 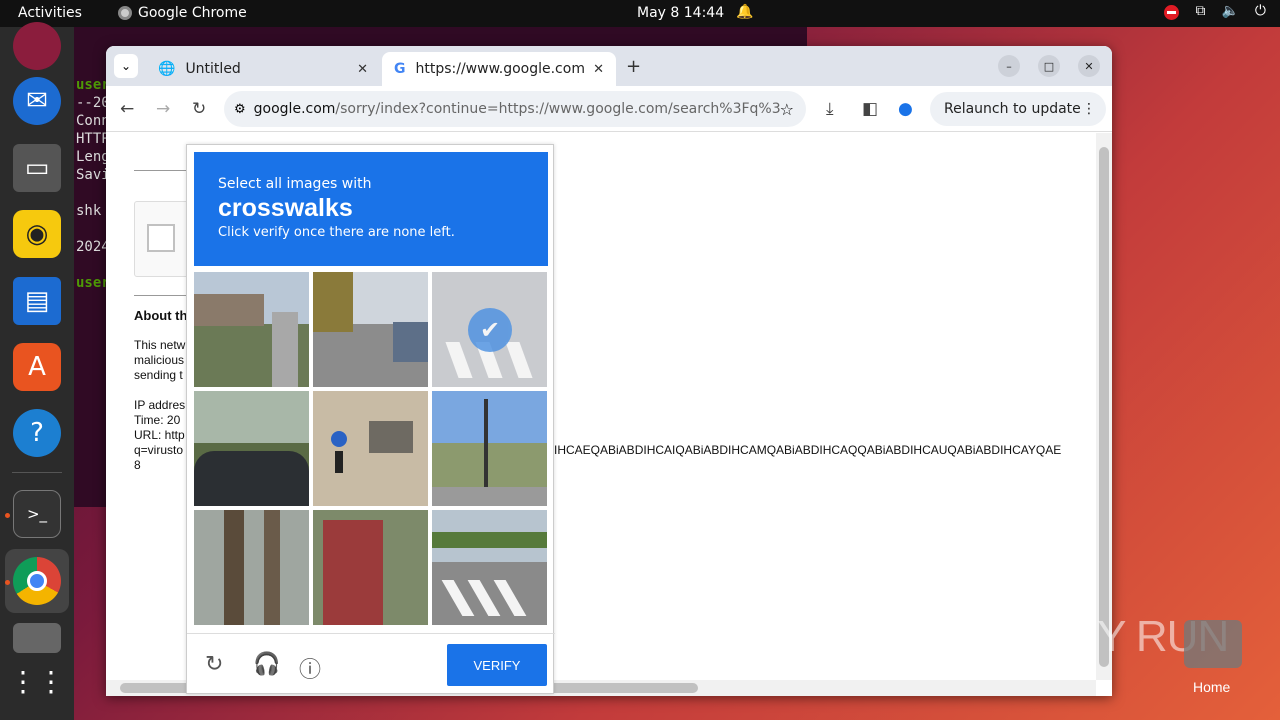 I want to click on activities-button: Activities, so click(x=50, y=13).